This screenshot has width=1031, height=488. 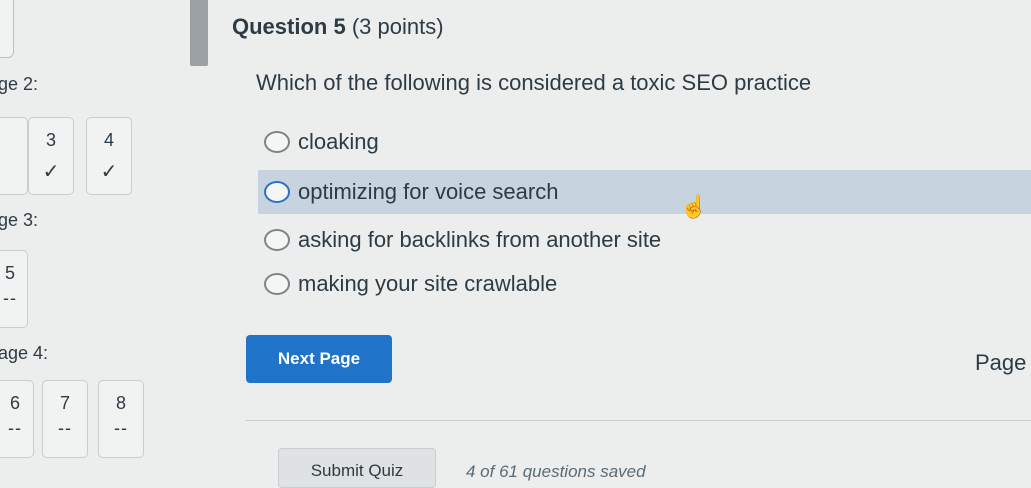 What do you see at coordinates (120, 403) in the screenshot?
I see `question-number: 8` at bounding box center [120, 403].